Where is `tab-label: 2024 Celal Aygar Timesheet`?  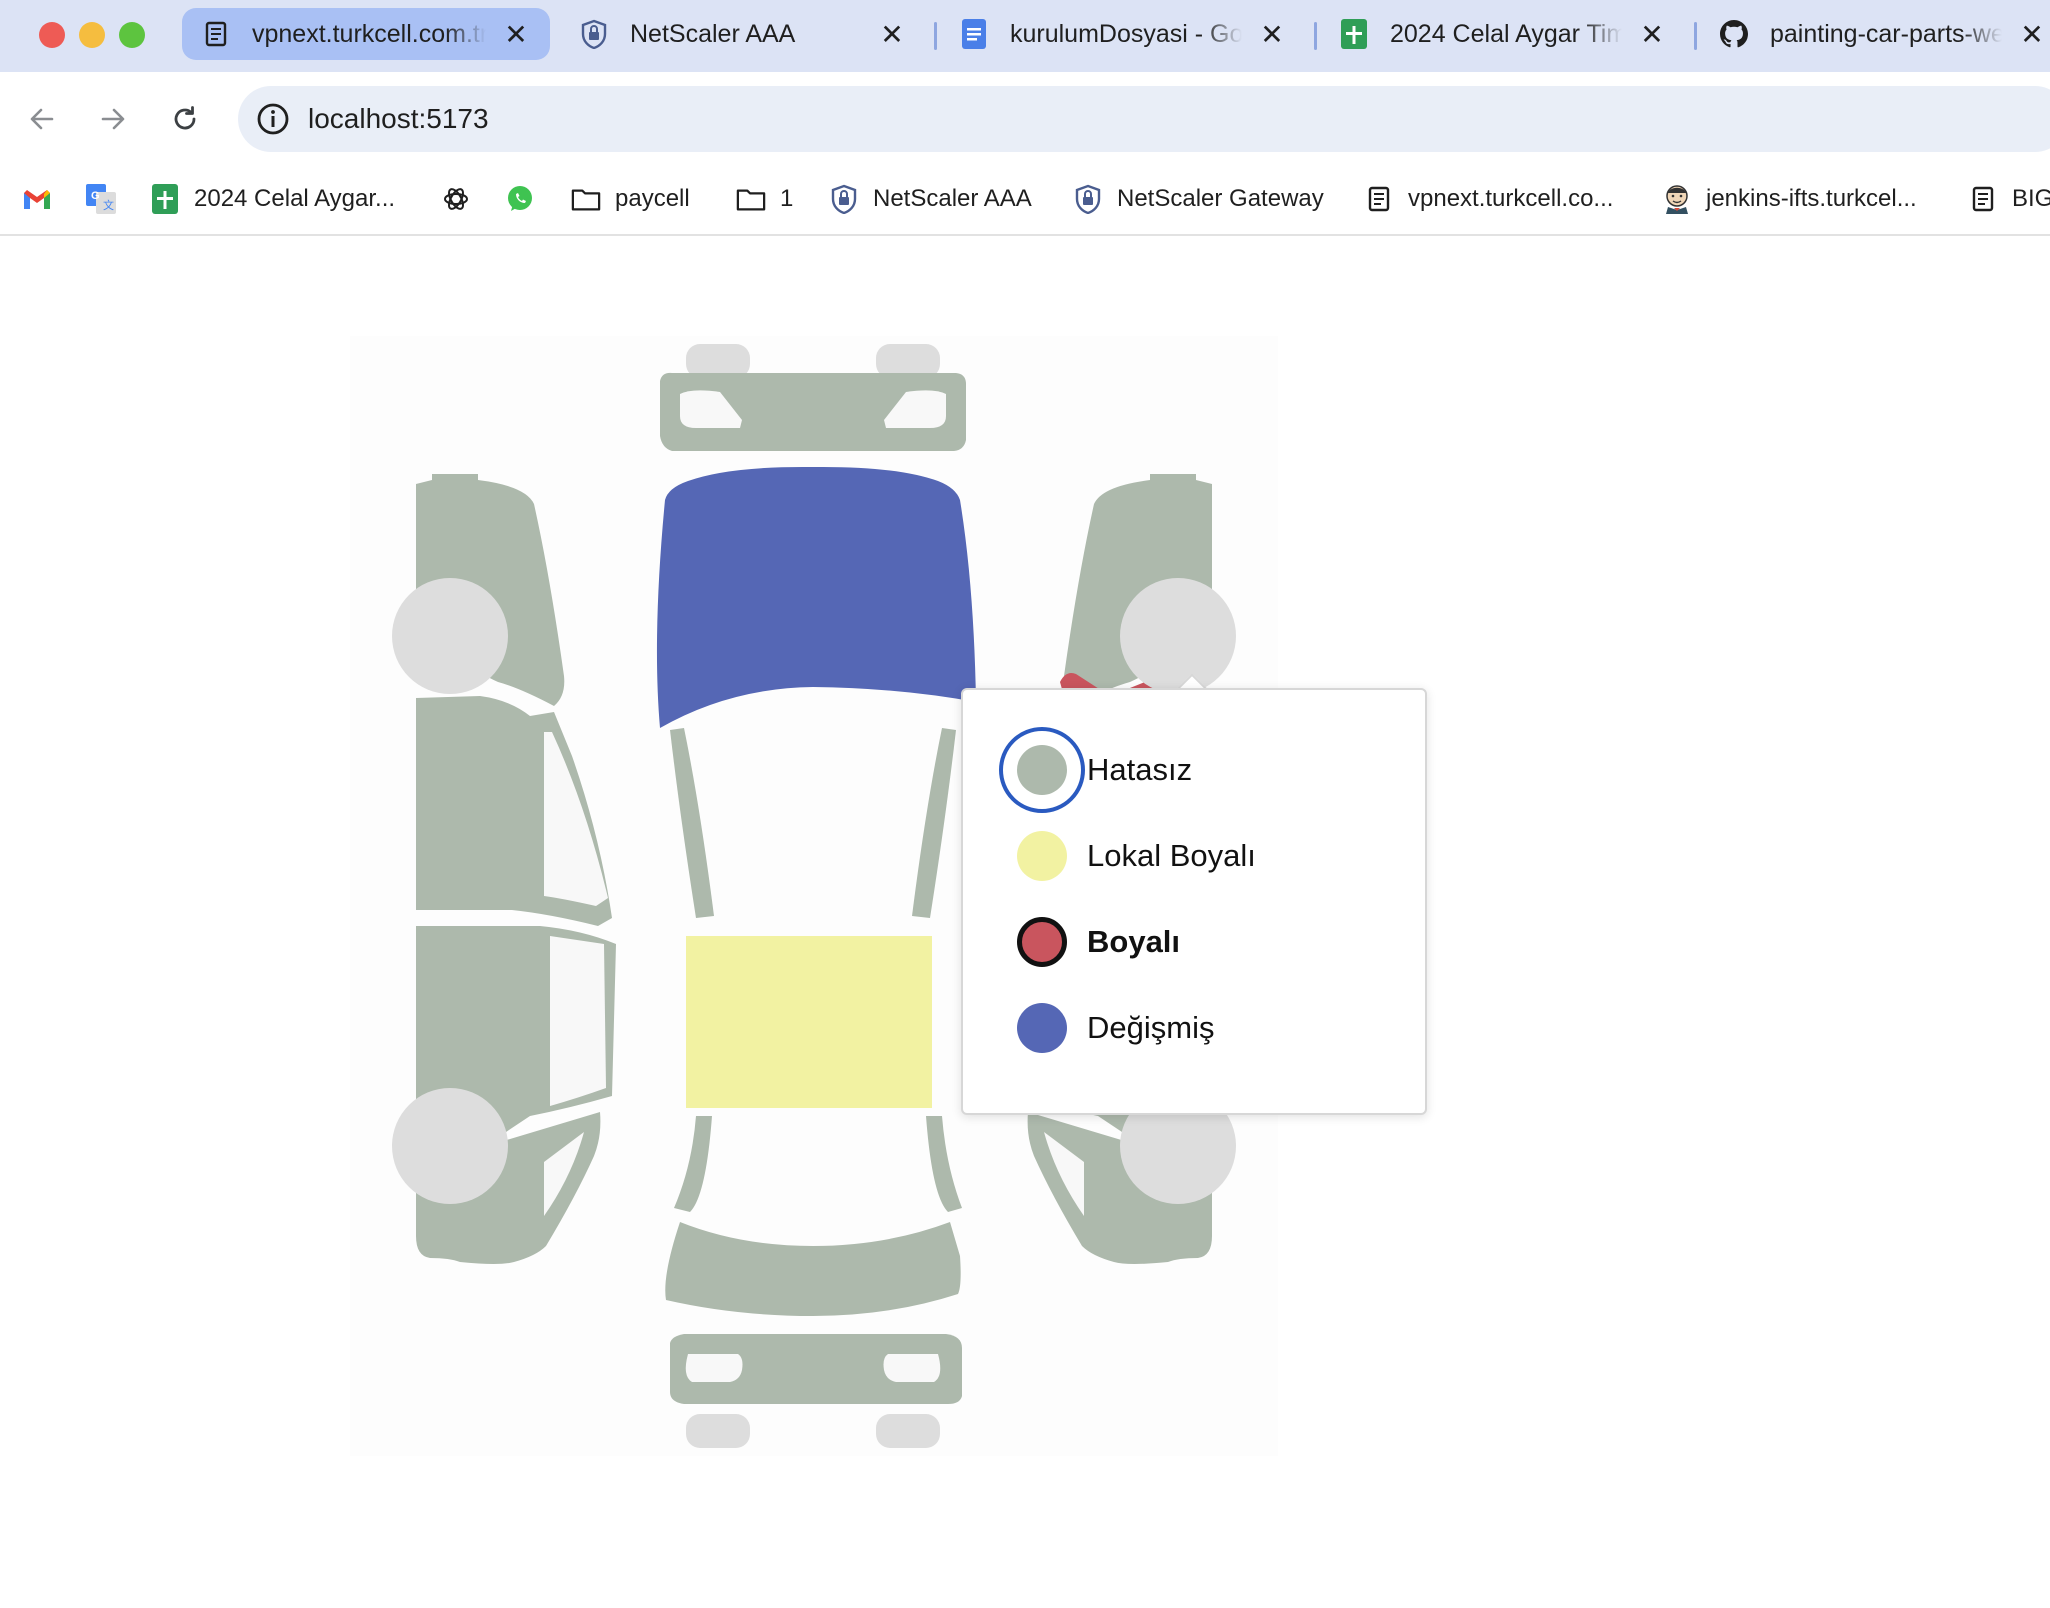 tab-label: 2024 Celal Aygar Timesheet is located at coordinates (1506, 34).